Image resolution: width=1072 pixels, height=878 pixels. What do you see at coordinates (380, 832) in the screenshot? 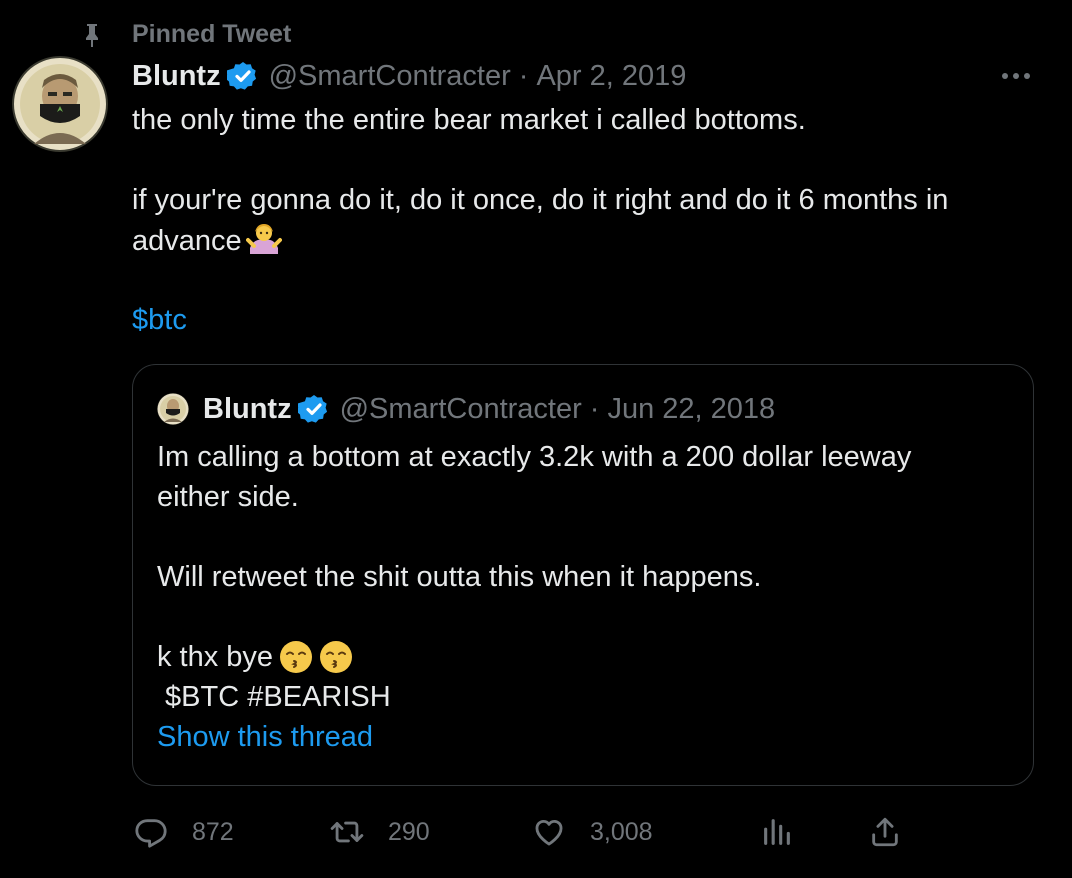
I see `retweet-button: 290` at bounding box center [380, 832].